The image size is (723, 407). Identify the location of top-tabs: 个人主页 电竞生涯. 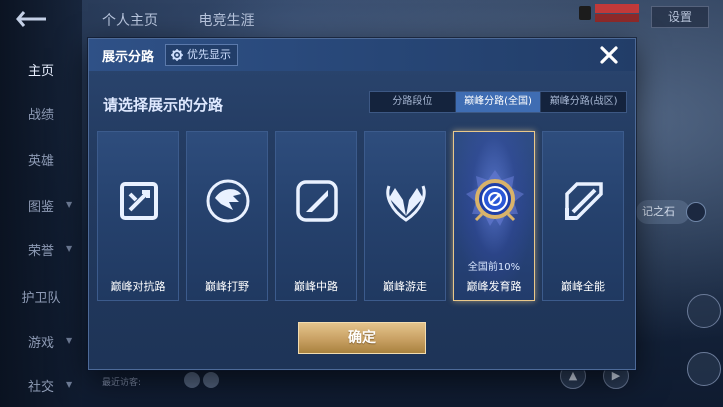
(196, 20).